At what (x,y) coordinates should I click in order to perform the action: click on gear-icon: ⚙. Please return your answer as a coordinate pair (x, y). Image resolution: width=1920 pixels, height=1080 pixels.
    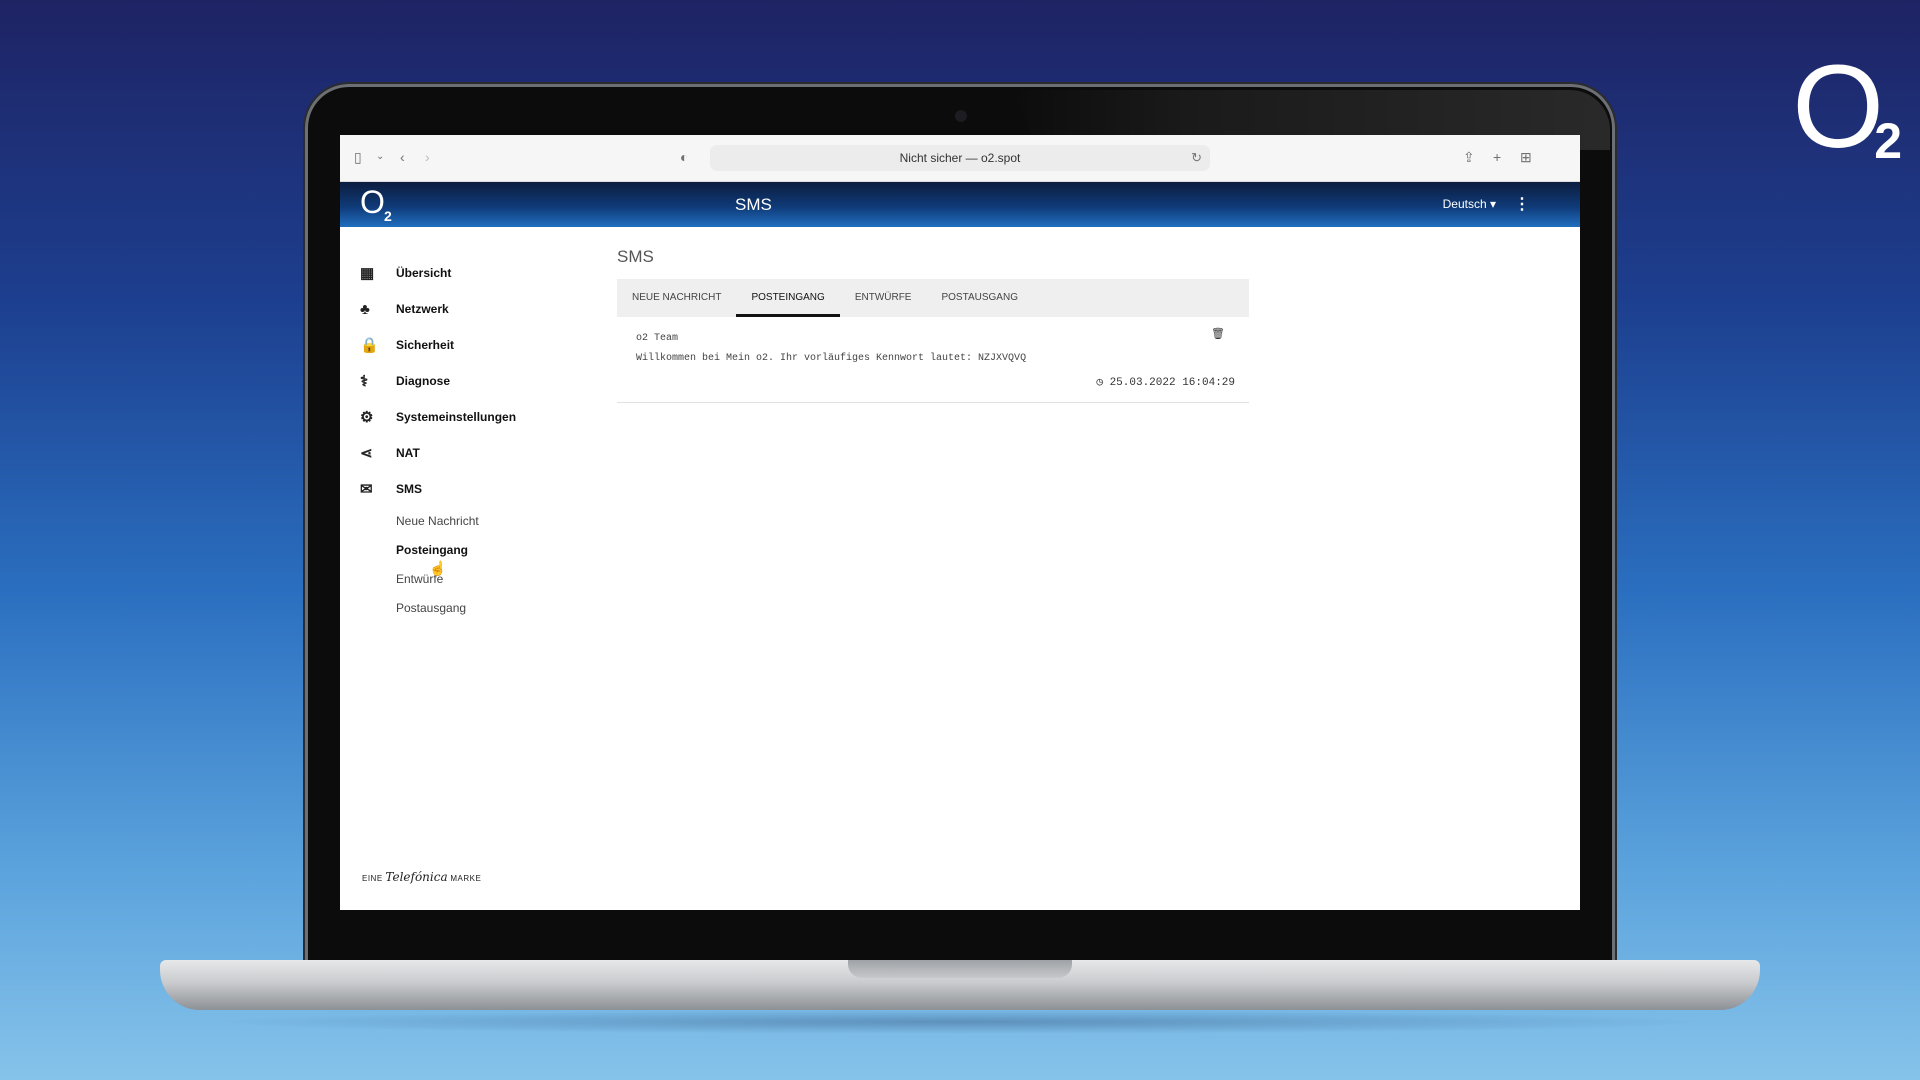
    Looking at the image, I should click on (367, 417).